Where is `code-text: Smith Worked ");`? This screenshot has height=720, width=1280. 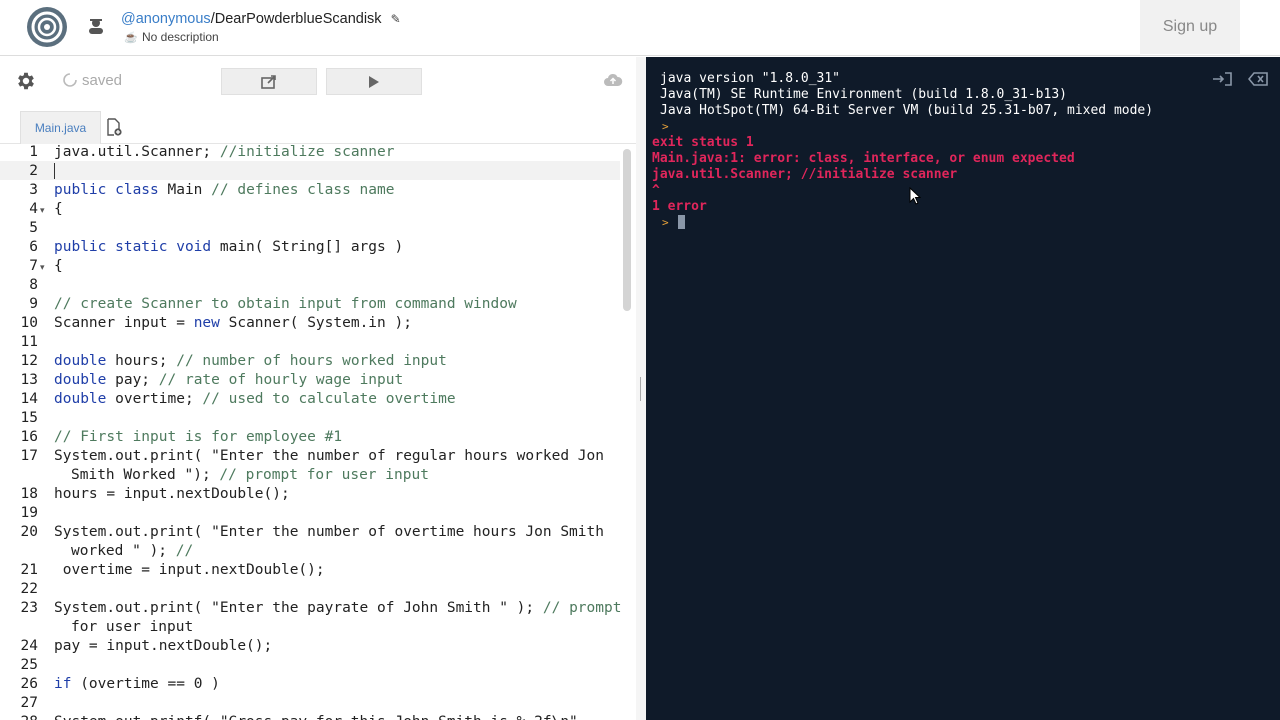 code-text: Smith Worked "); is located at coordinates (145, 475).